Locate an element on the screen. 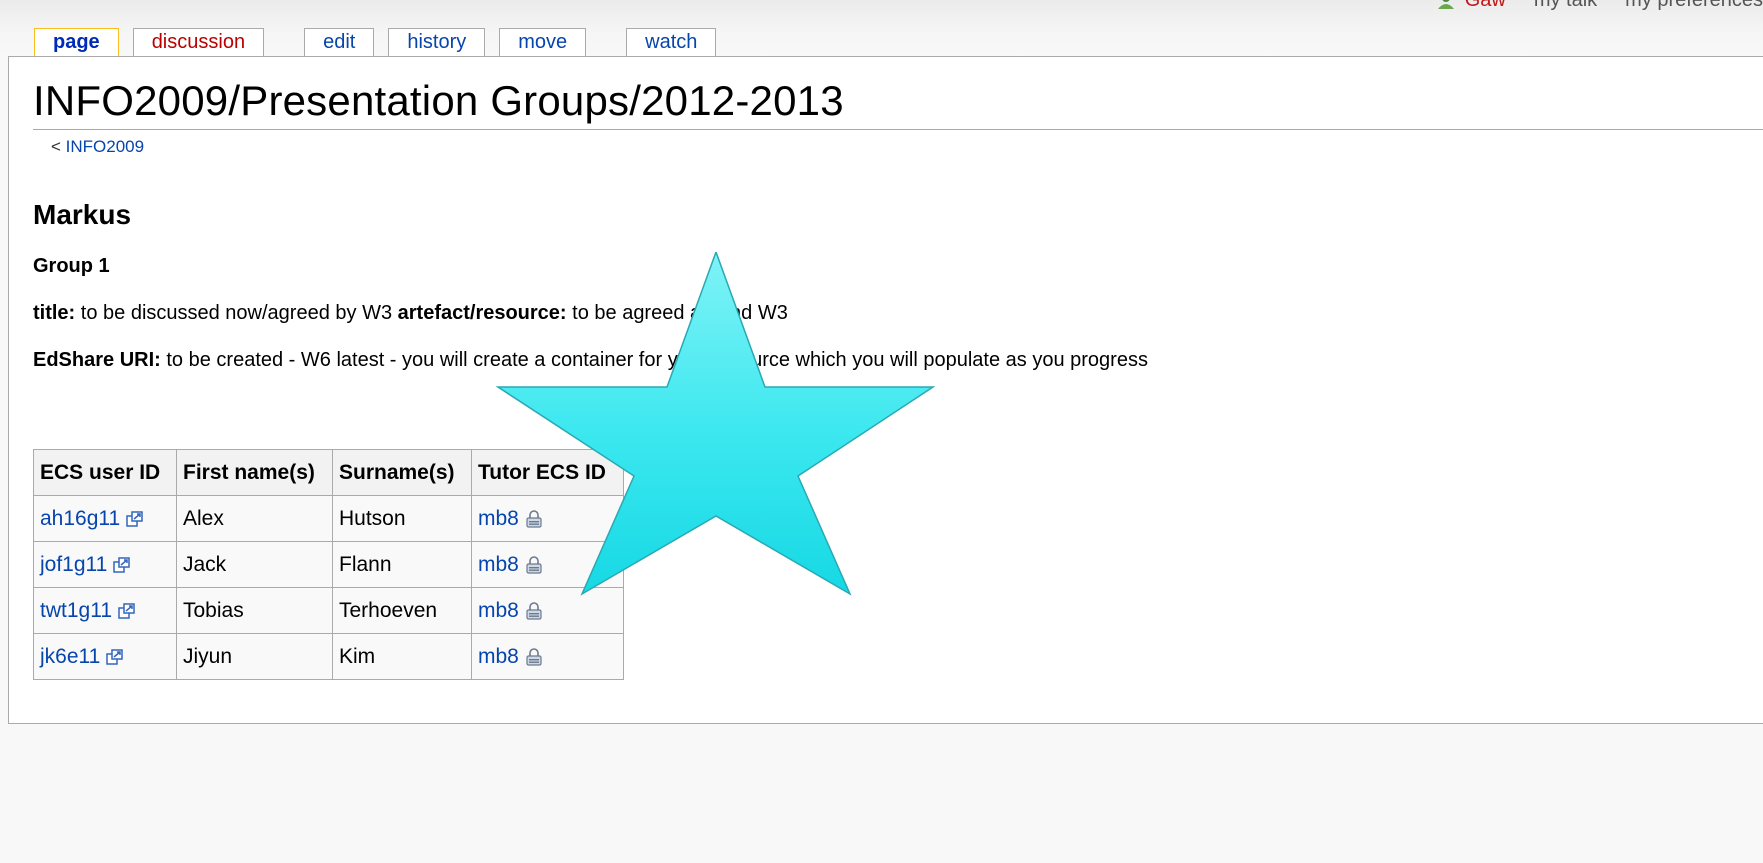 This screenshot has height=863, width=1763. my-talk-link: my talk is located at coordinates (1565, 5).